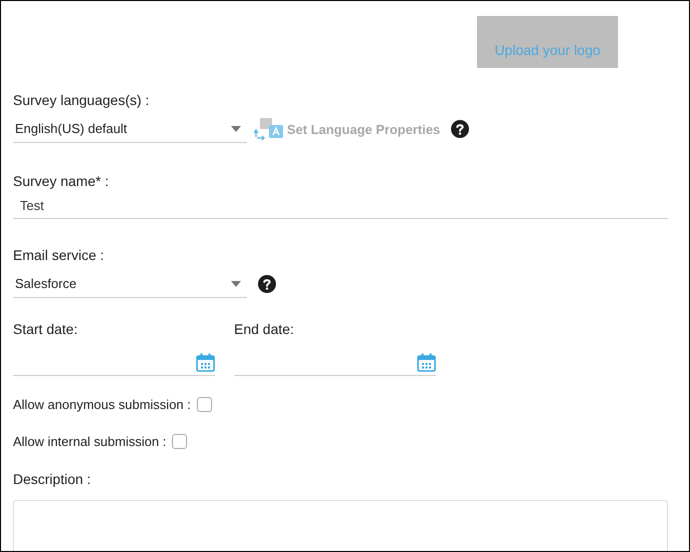 The height and width of the screenshot is (552, 690). I want to click on field-label: Email service :, so click(59, 255).